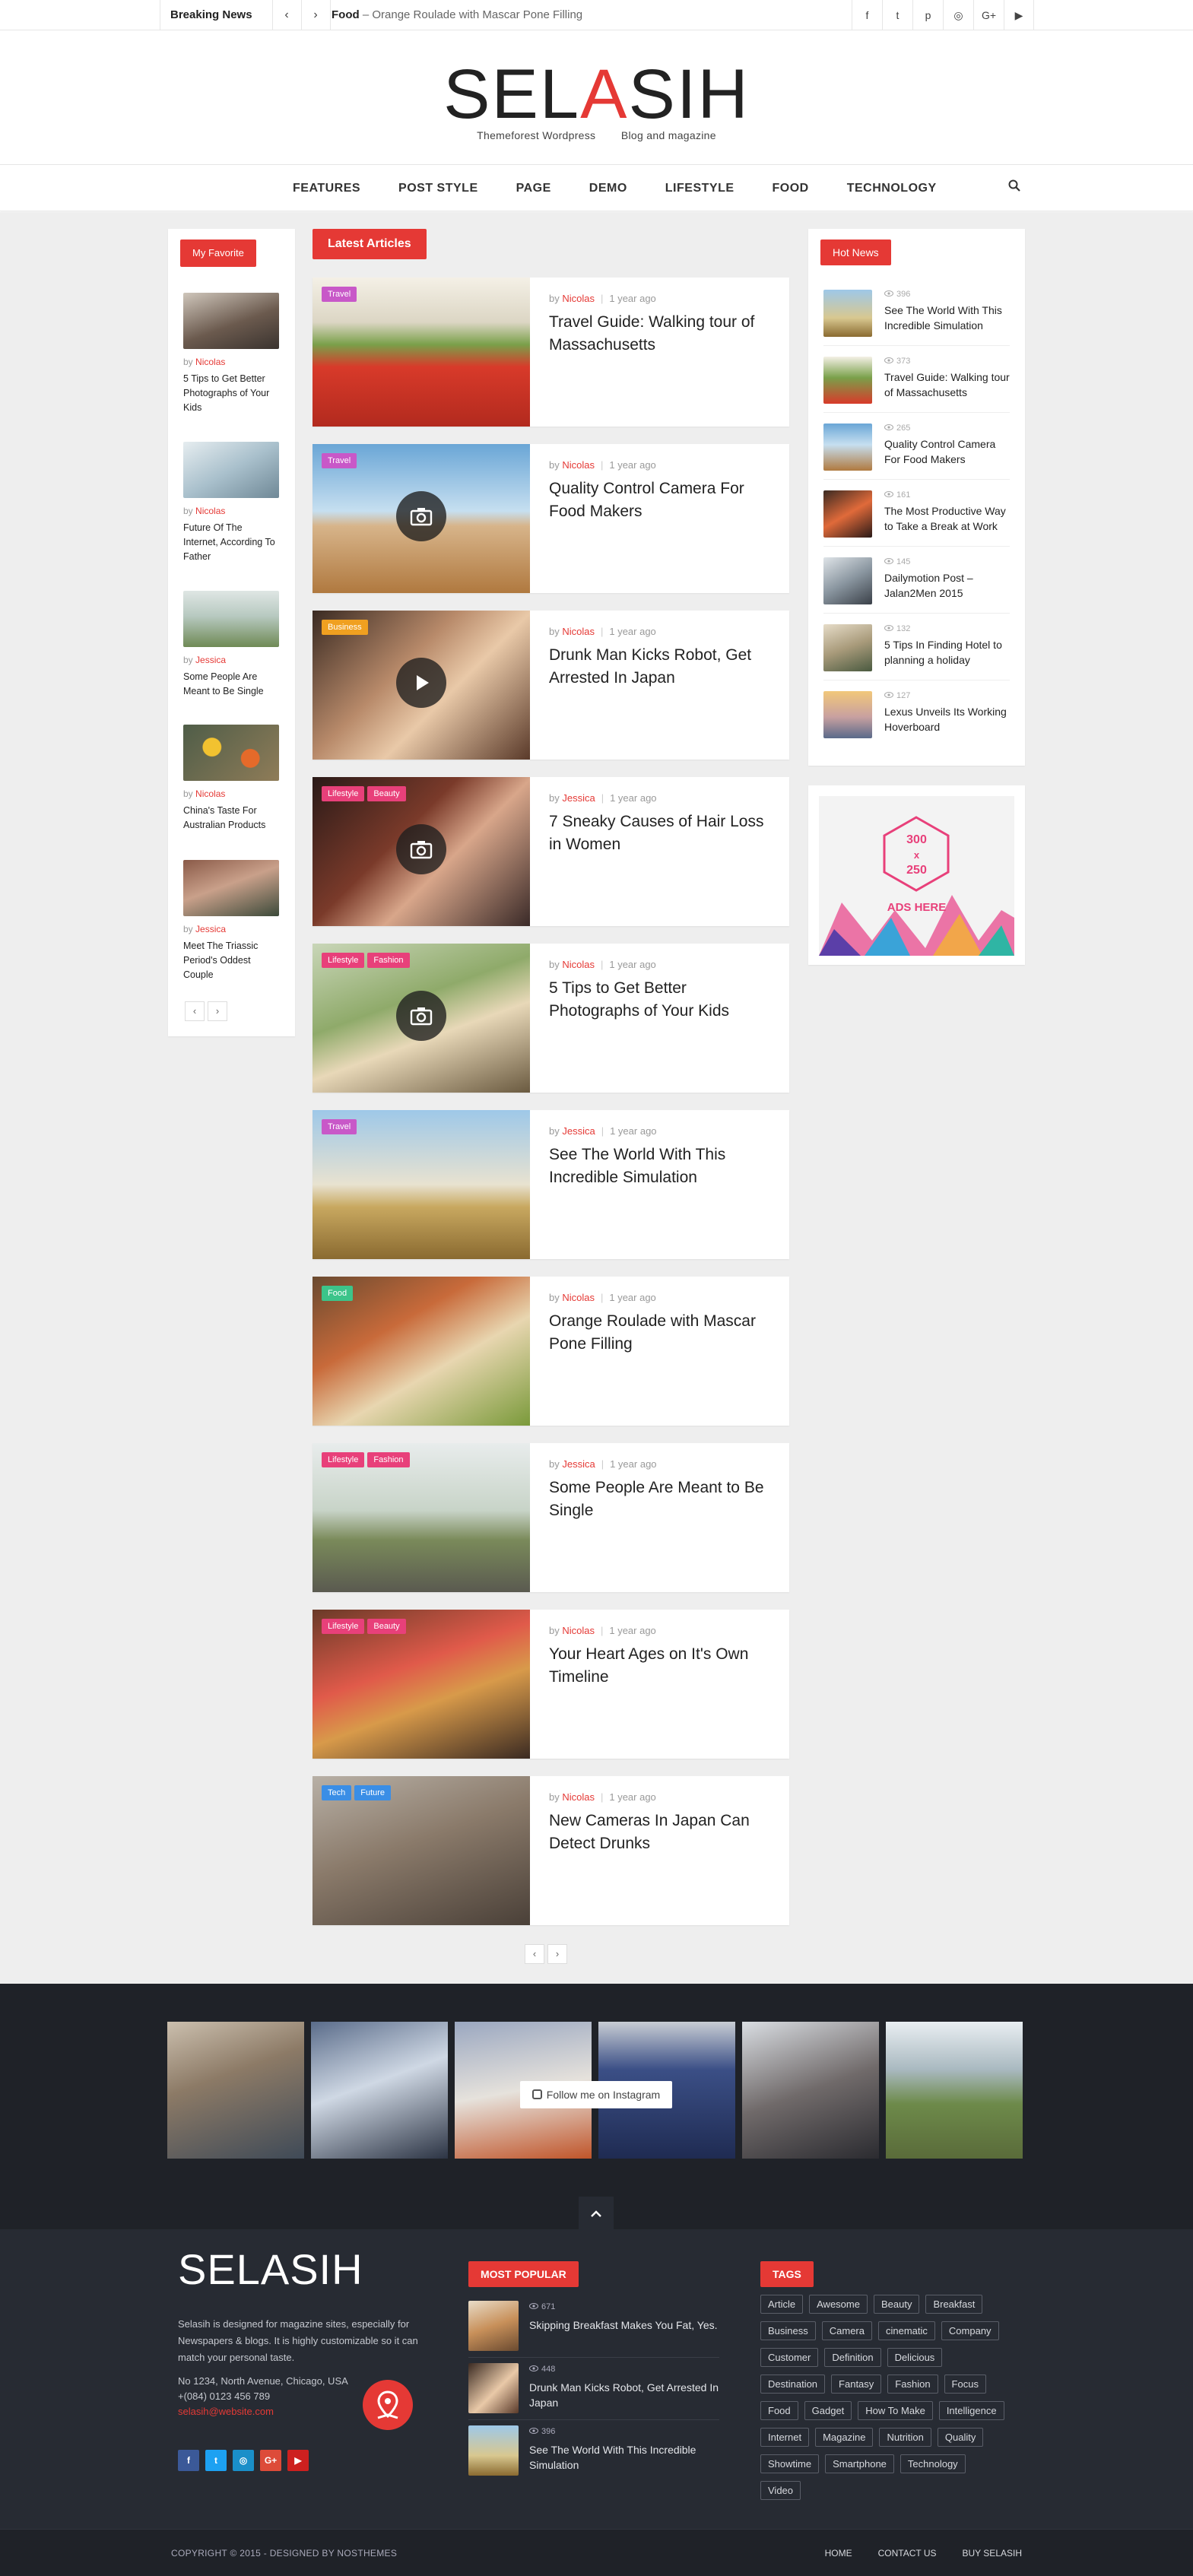 This screenshot has height=2576, width=1193. What do you see at coordinates (231, 961) in the screenshot?
I see `favorite-title: Meet The Triassic Period's Oddest Couple` at bounding box center [231, 961].